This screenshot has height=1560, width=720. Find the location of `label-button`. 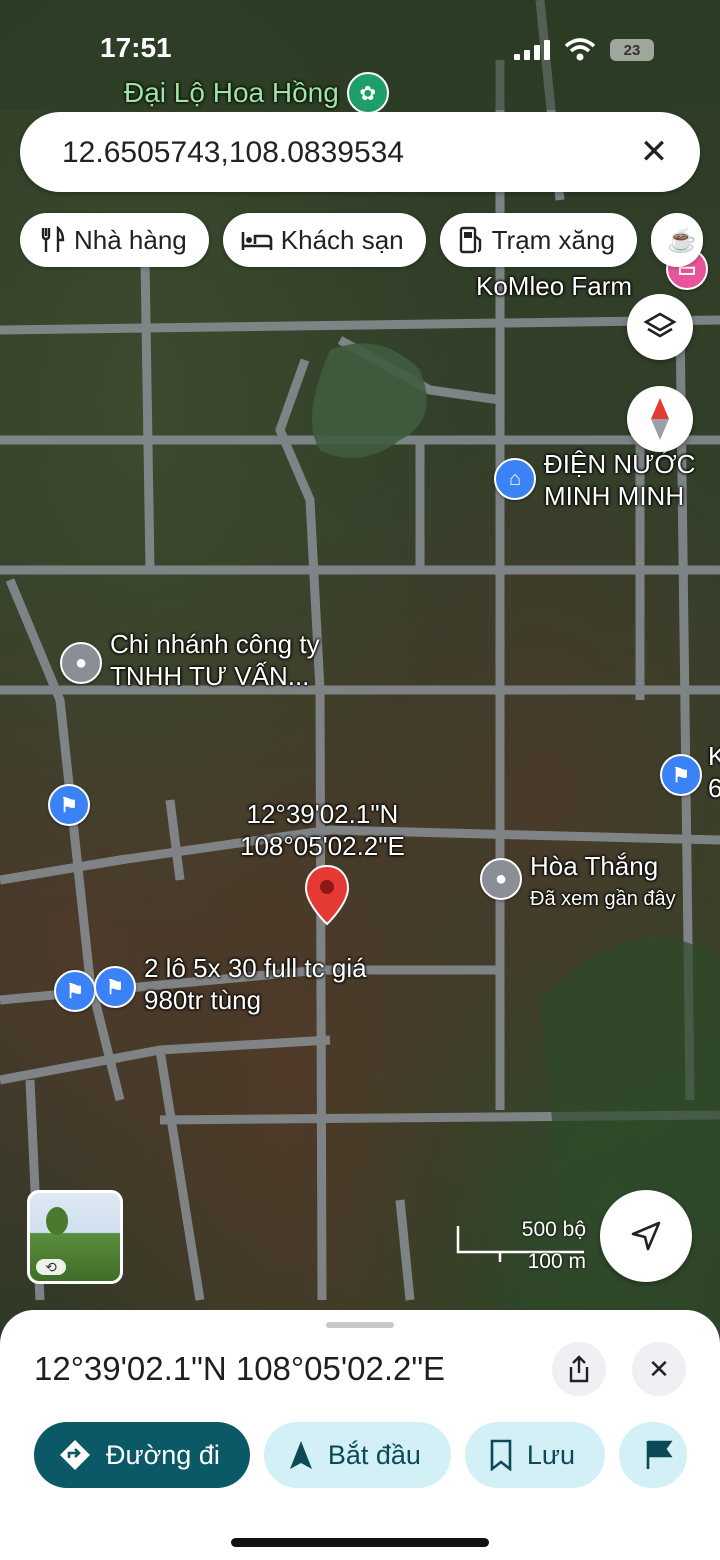

label-button is located at coordinates (653, 1455).